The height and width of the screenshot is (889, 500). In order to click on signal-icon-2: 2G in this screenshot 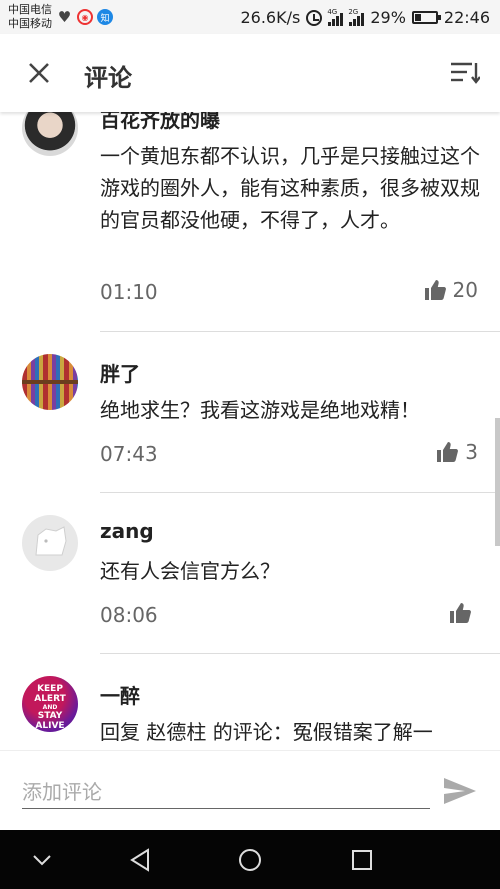, I will do `click(356, 16)`.